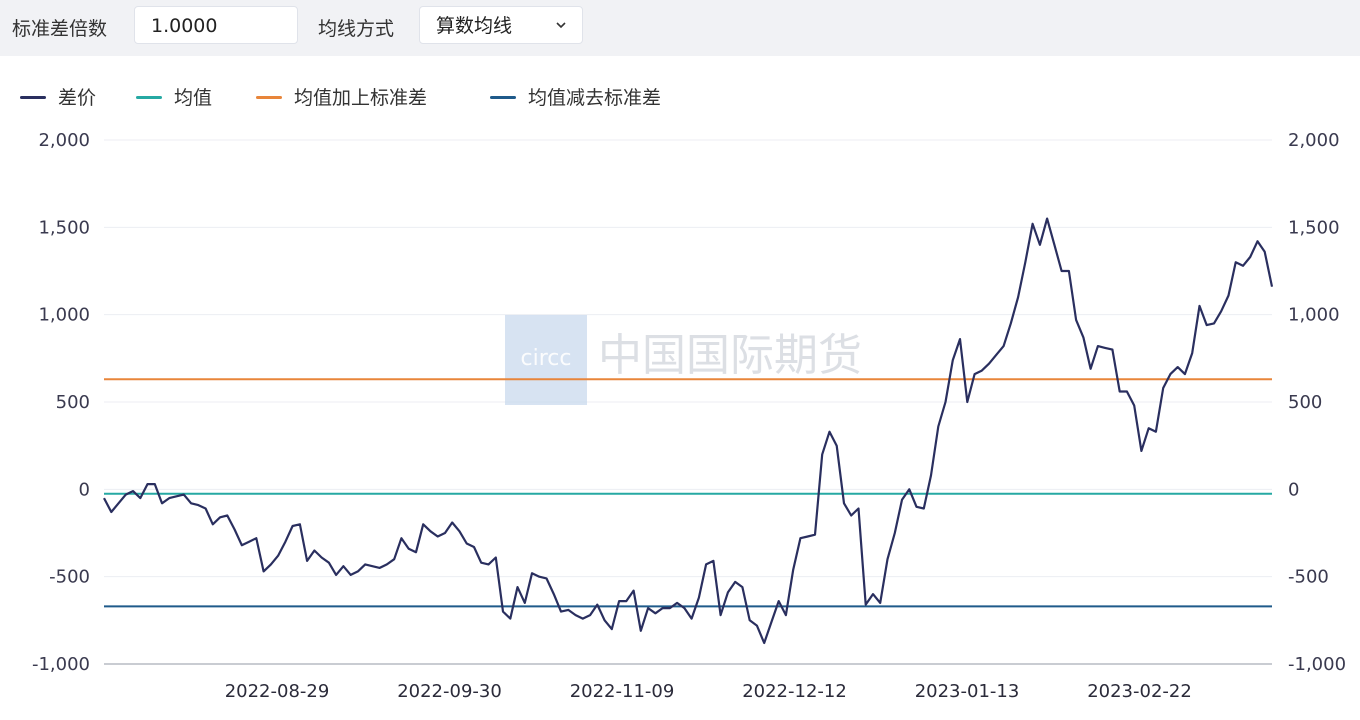 The width and height of the screenshot is (1360, 720). Describe the element at coordinates (64, 227) in the screenshot. I see `y-tick-label-left: 1,500` at that location.